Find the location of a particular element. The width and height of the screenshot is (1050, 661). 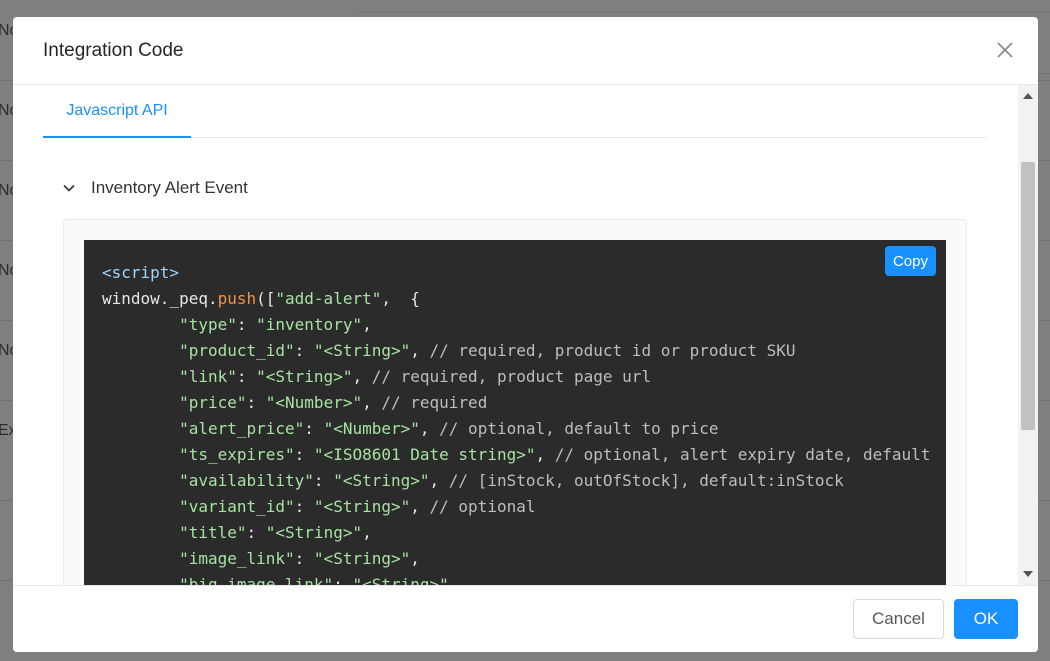

code-line: "variant_id": "<String>", // optional is located at coordinates (516, 507).